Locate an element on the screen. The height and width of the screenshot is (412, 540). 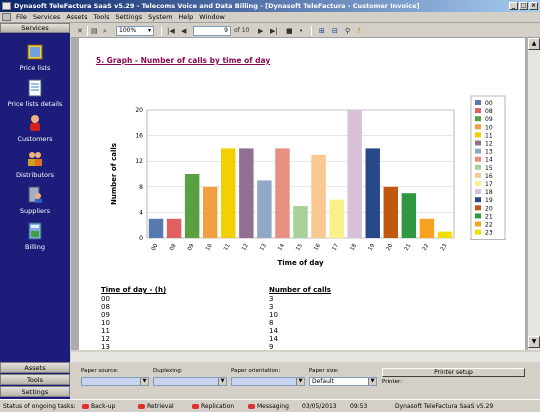
legend-label: 19 is located at coordinates (489, 200).